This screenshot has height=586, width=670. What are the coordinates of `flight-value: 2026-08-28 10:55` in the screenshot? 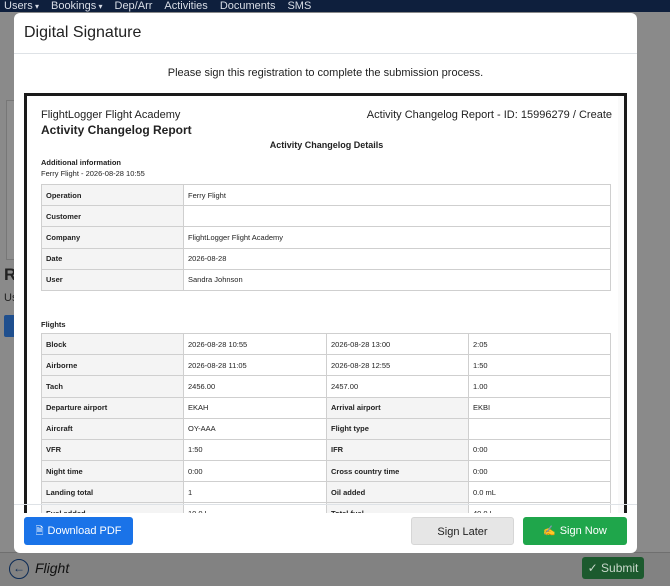 It's located at (255, 344).